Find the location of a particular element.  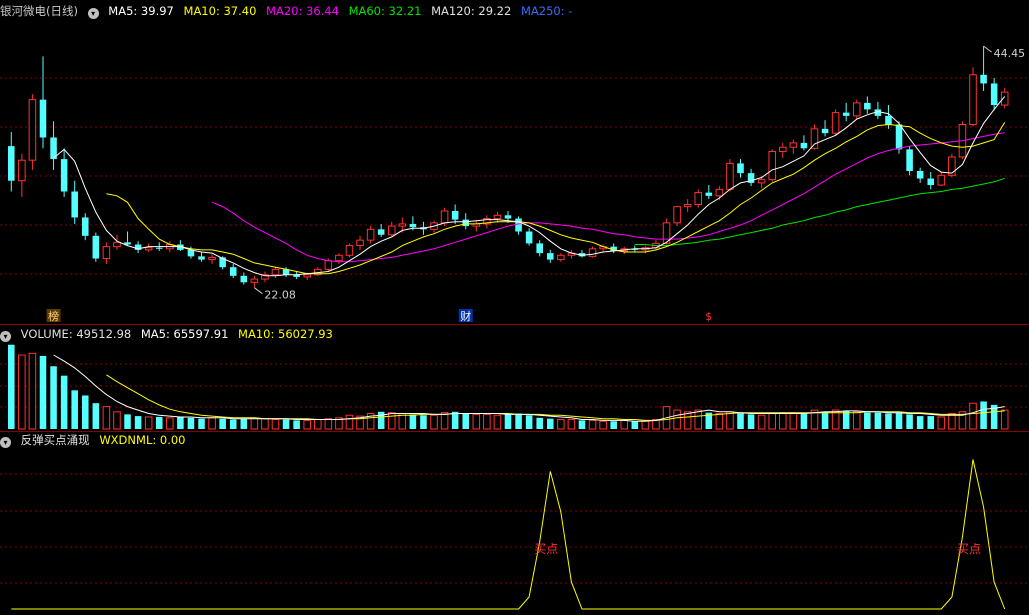

indicator-collapse-icon: ▾ is located at coordinates (5, 442).